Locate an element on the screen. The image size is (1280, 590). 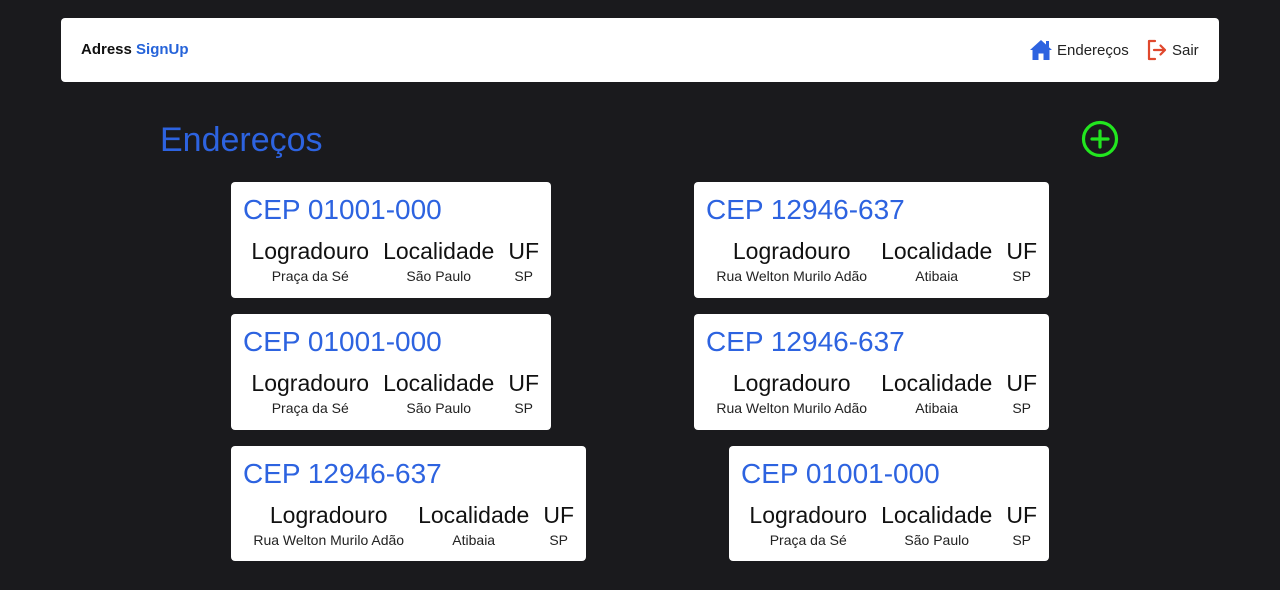
brand-accent-text: SignUp is located at coordinates (162, 49).